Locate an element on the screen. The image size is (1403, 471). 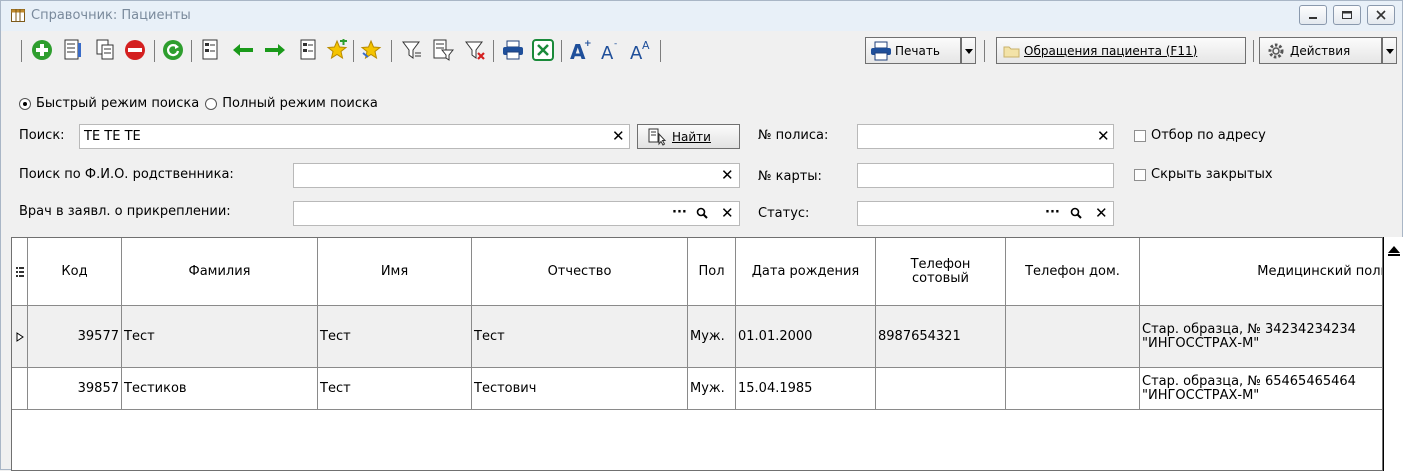
move-last-button is located at coordinates (309, 50).